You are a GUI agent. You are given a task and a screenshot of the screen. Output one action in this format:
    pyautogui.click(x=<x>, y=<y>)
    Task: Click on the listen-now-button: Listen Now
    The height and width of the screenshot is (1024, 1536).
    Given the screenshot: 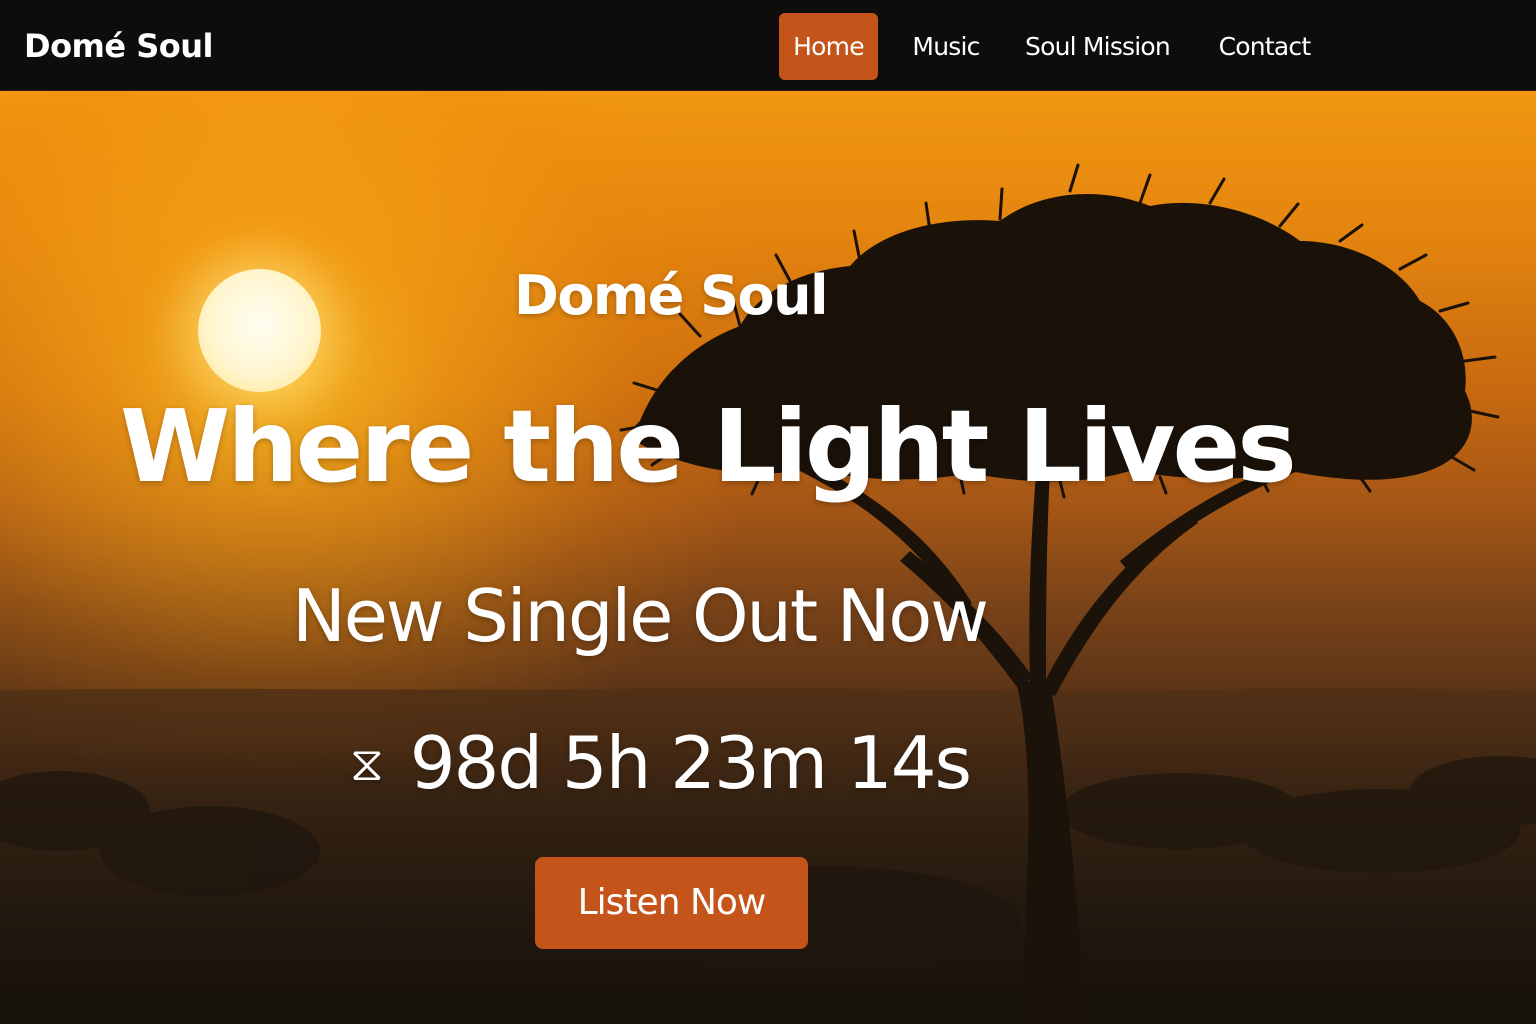 What is the action you would take?
    pyautogui.click(x=671, y=903)
    